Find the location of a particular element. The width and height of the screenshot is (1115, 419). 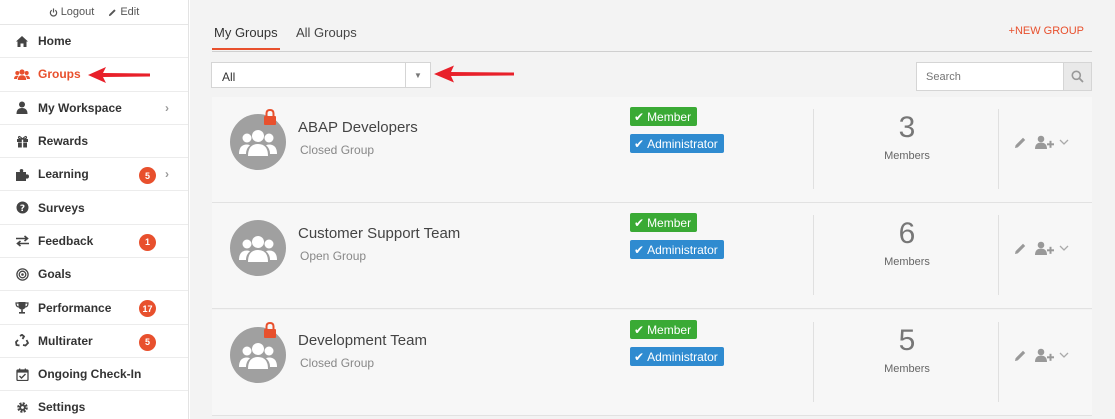

sidebar-item-multirater: Multirater 5 is located at coordinates (94, 341).